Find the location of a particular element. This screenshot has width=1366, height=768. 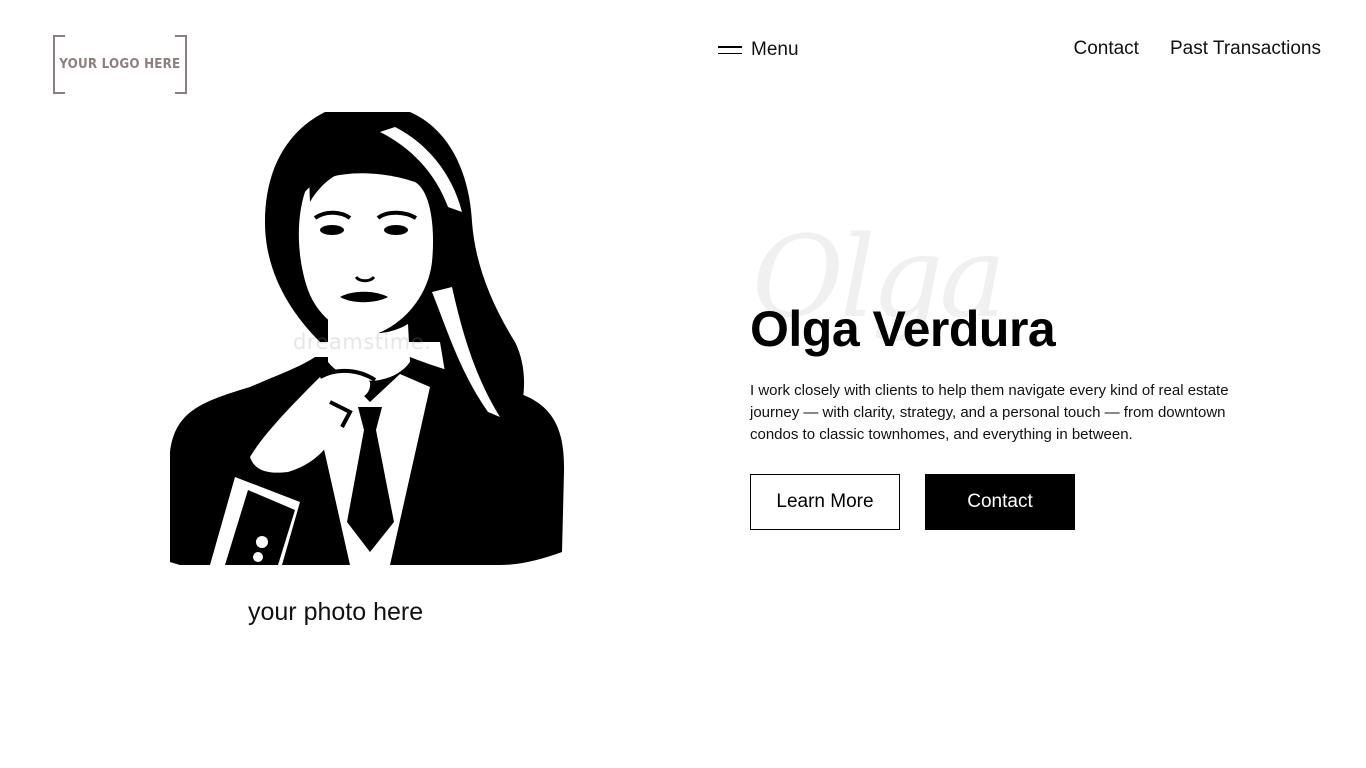

watermark-text: dreamstime. is located at coordinates (362, 342).